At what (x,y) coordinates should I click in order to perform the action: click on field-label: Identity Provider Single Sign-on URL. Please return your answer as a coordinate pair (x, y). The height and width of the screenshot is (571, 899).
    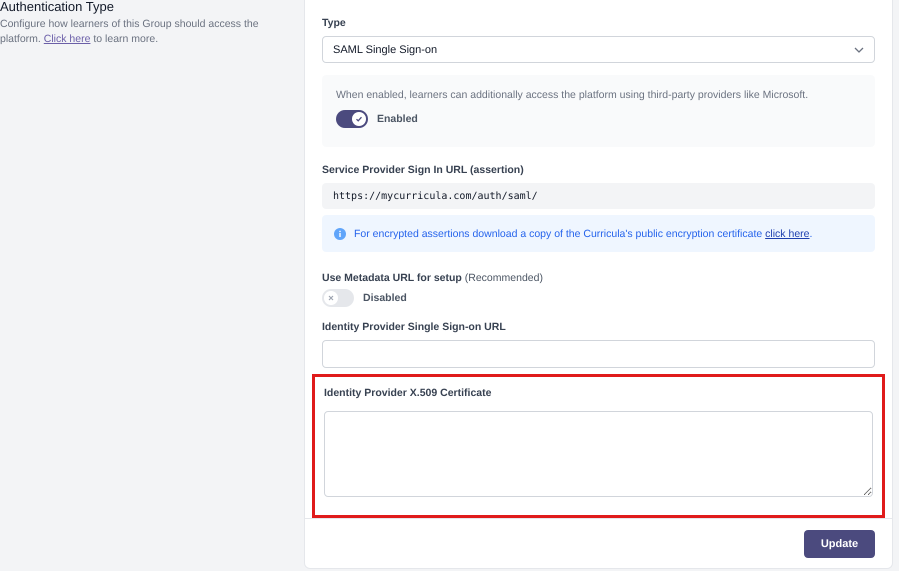
    Looking at the image, I should click on (414, 327).